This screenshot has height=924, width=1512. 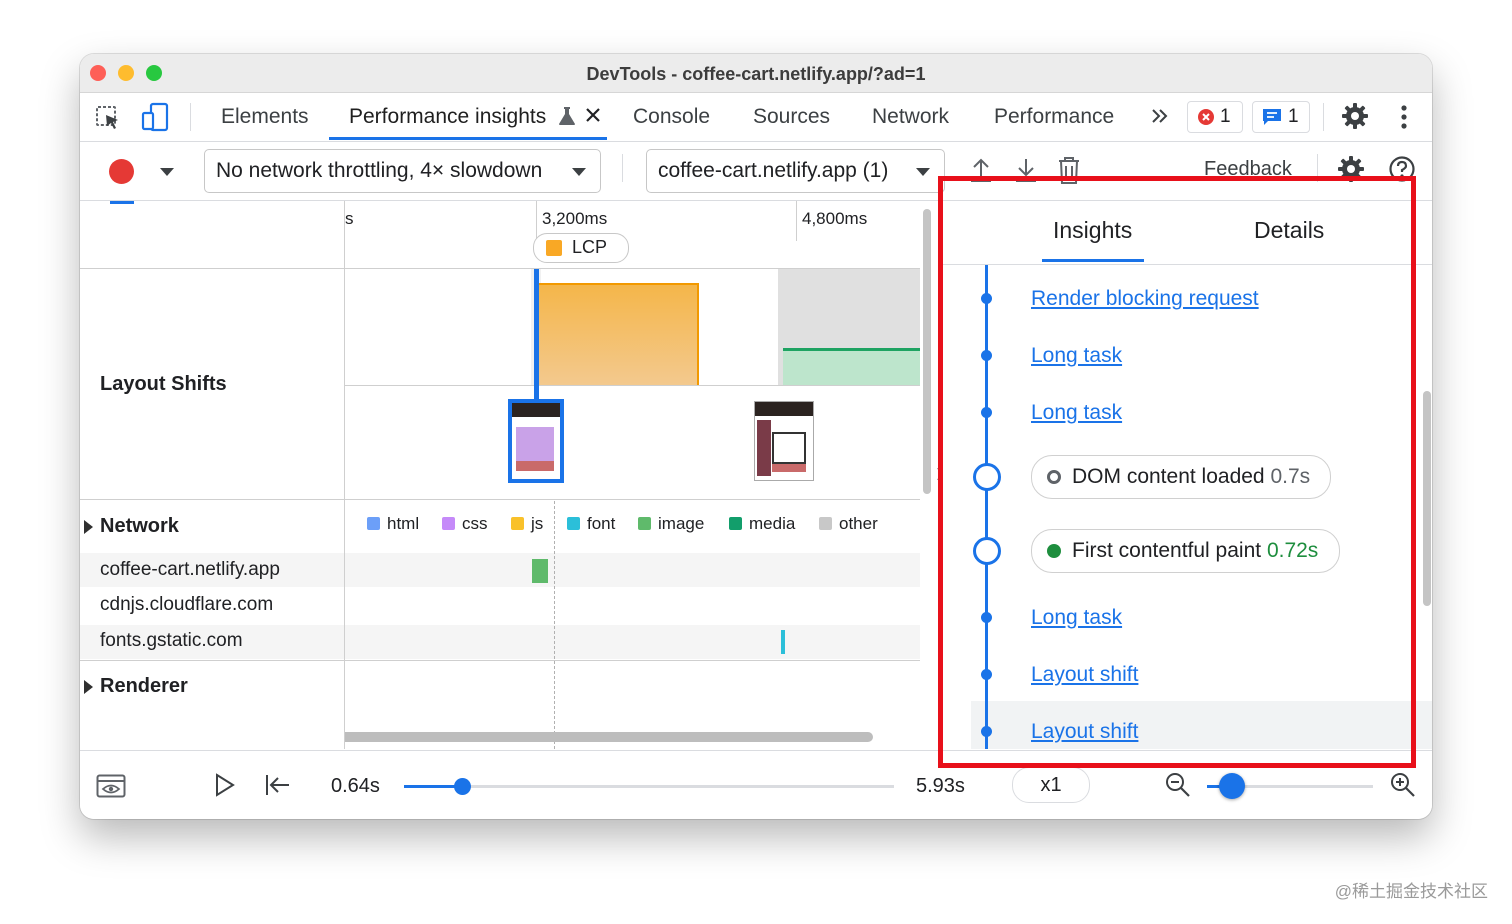 What do you see at coordinates (671, 117) in the screenshot?
I see `tab-console: Console` at bounding box center [671, 117].